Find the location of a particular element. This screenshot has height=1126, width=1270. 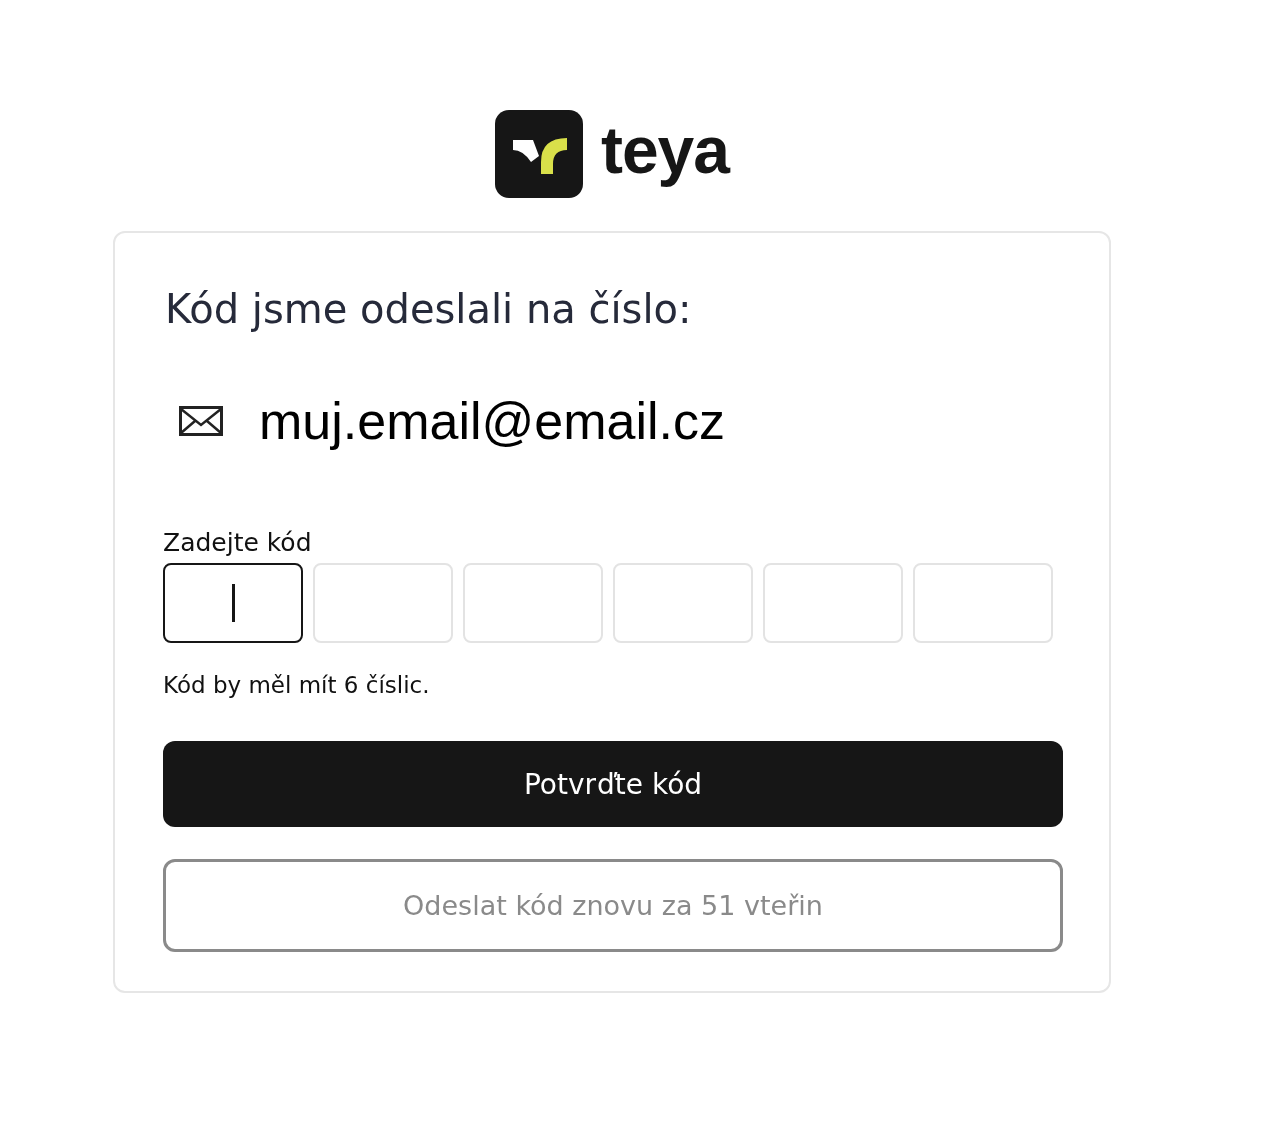

logo-icon is located at coordinates (538, 154).